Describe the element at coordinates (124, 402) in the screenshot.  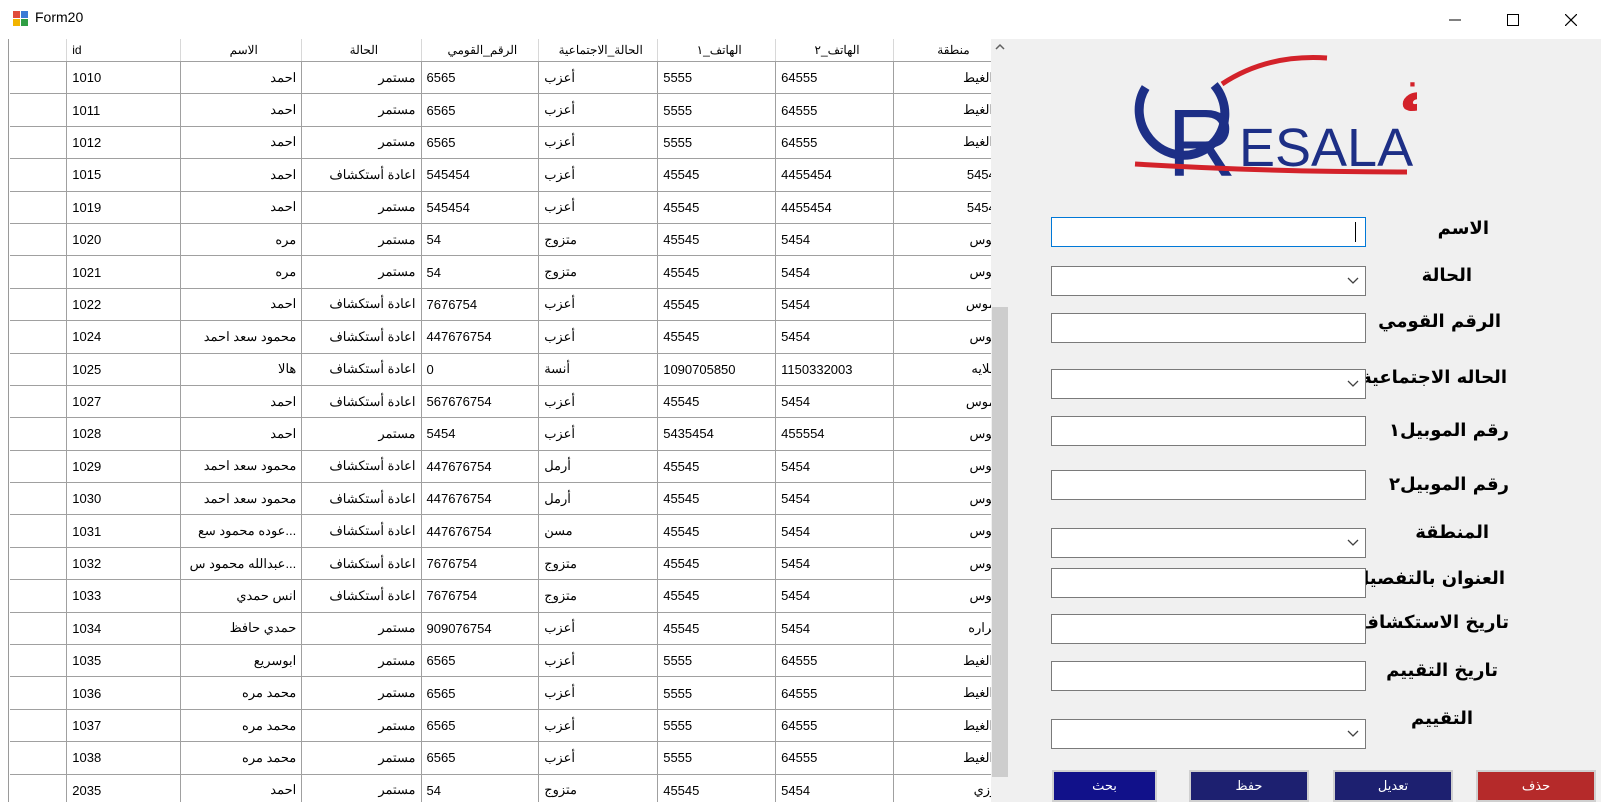
I see `cell-id: 1027` at that location.